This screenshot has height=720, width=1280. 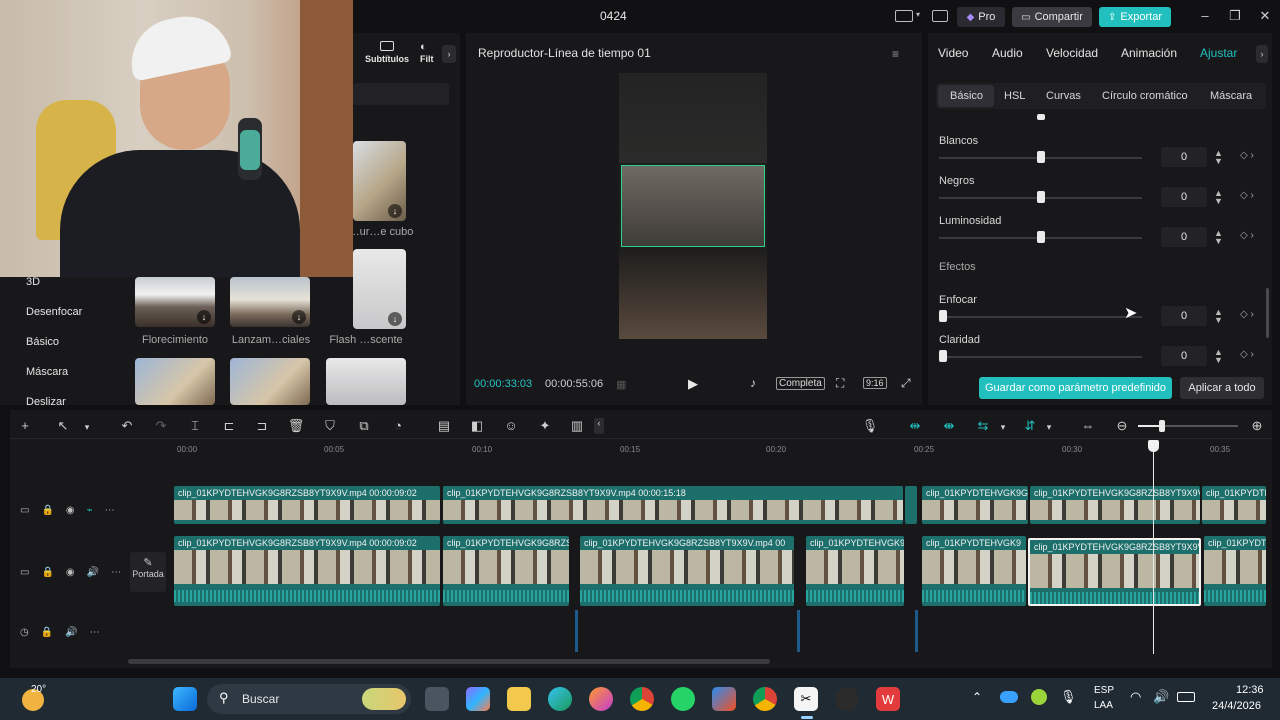 What do you see at coordinates (185, 699) in the screenshot?
I see `windows-start-icon` at bounding box center [185, 699].